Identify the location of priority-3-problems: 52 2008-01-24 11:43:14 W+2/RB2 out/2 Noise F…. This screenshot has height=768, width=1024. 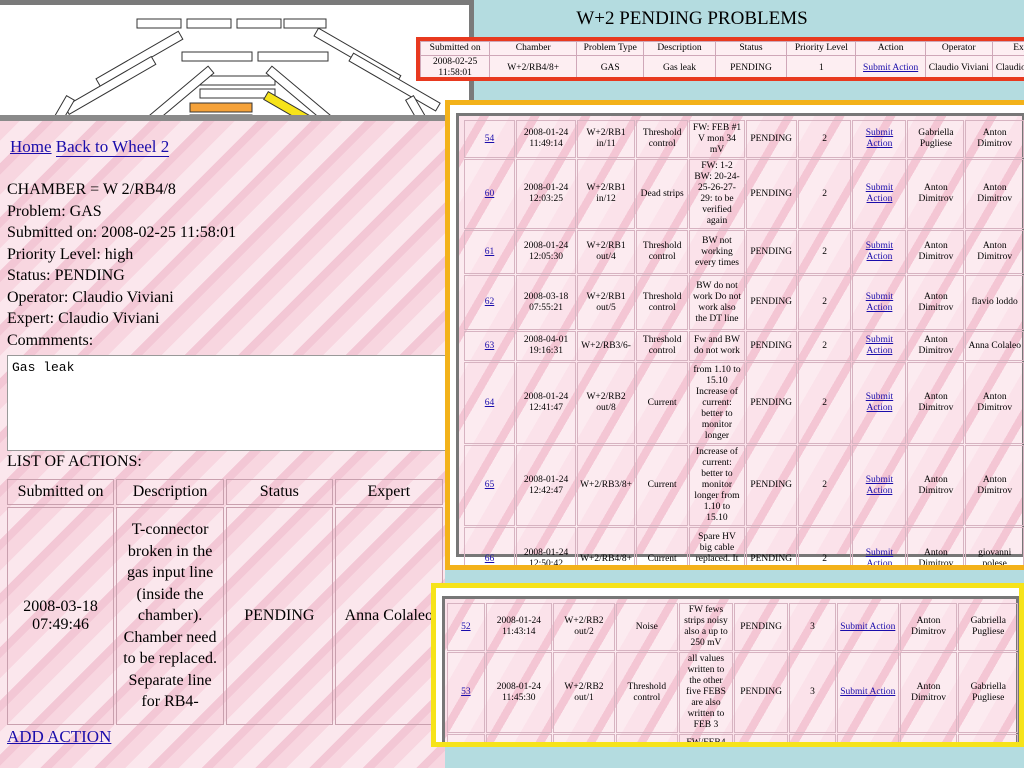
(727, 665).